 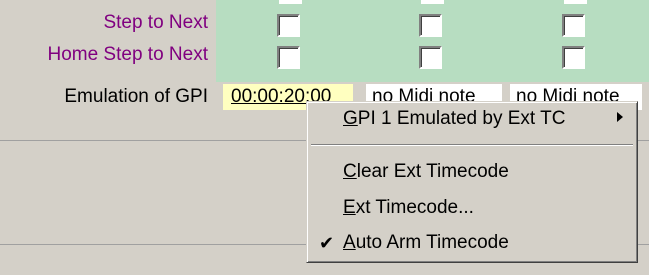 I want to click on menu-item-auto-arm-timecode: Auto Arm Timecode, so click(x=426, y=243).